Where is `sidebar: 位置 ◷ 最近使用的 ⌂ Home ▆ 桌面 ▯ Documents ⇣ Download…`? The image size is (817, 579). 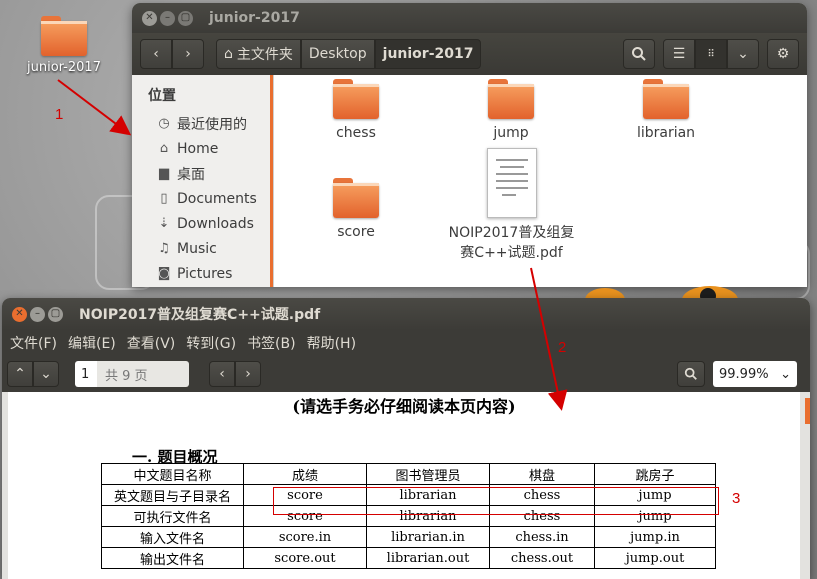
sidebar: 位置 ◷ 最近使用的 ⌂ Home ▆ 桌面 ▯ Documents ⇣ Download… is located at coordinates (203, 181).